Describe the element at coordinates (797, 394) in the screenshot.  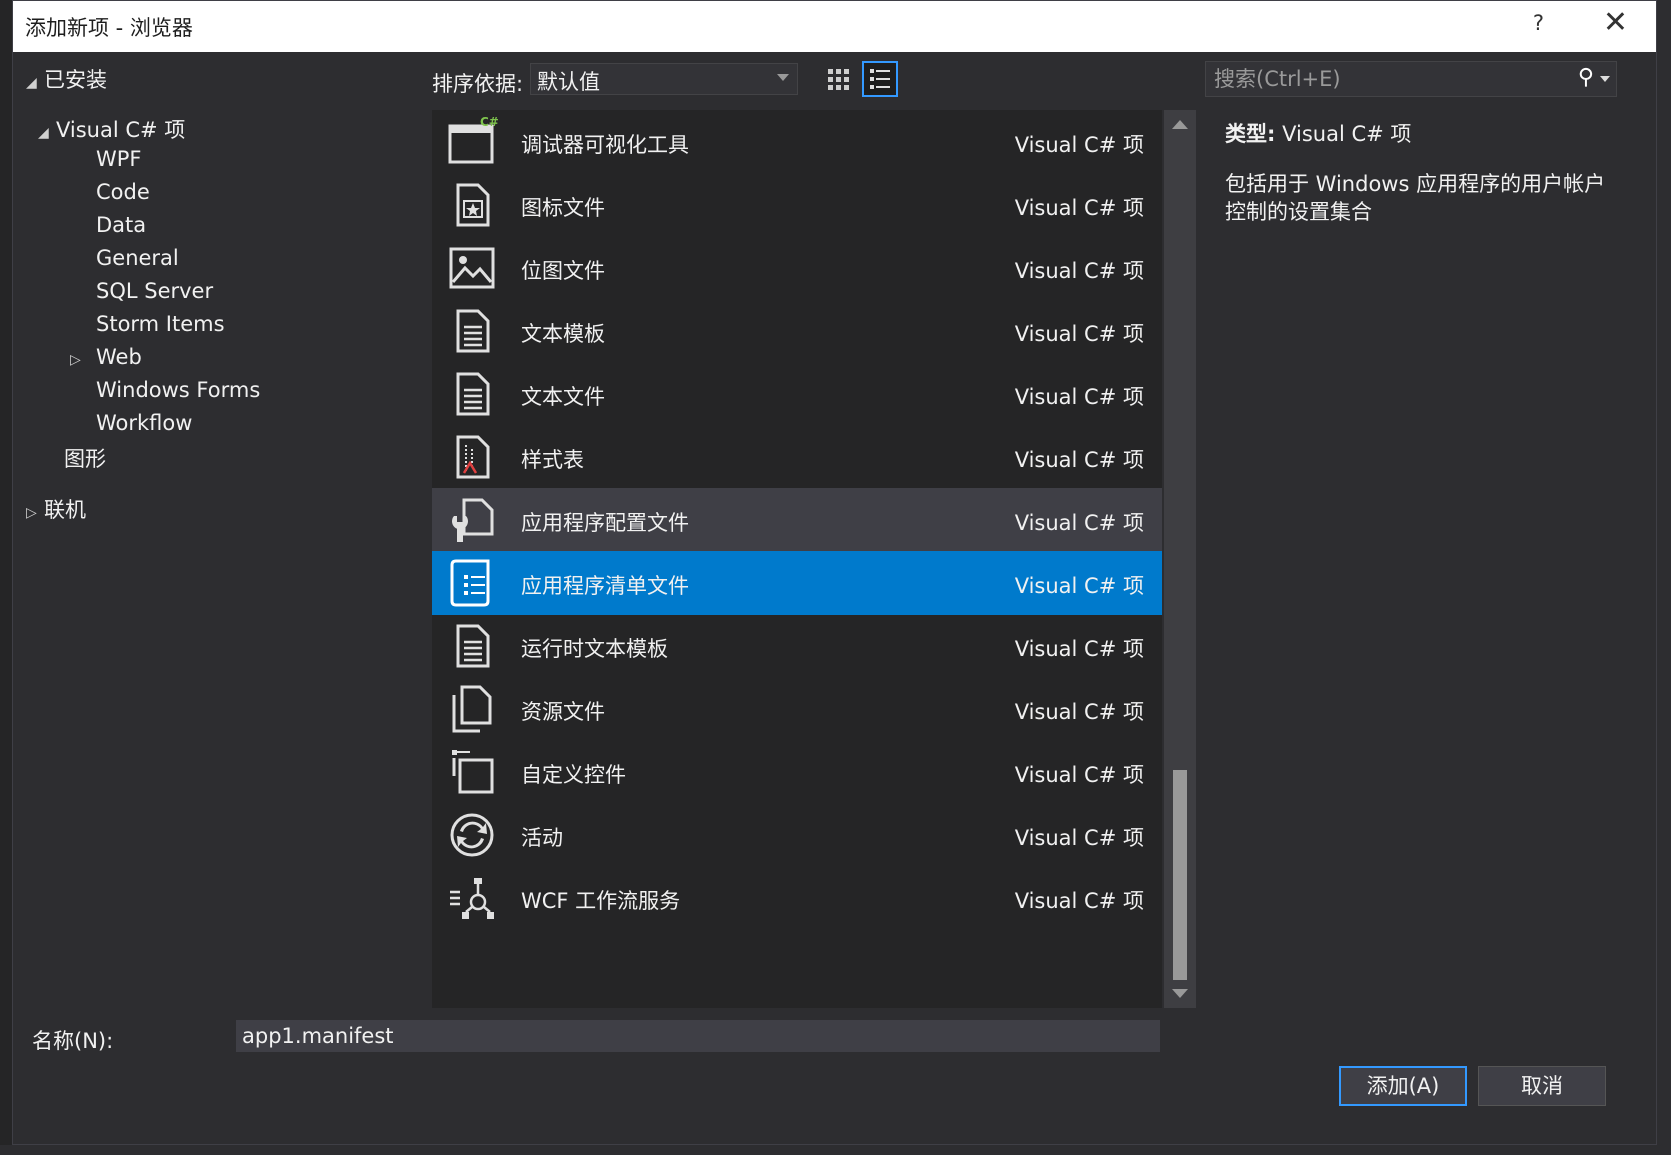
I see `list-item: 文本文件 Visual C# 项` at that location.